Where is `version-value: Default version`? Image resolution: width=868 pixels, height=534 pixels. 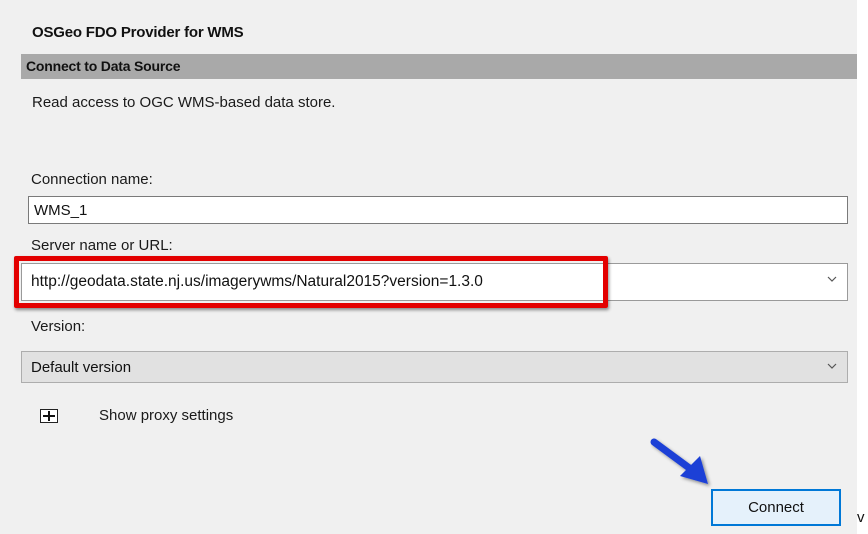 version-value: Default version is located at coordinates (81, 367).